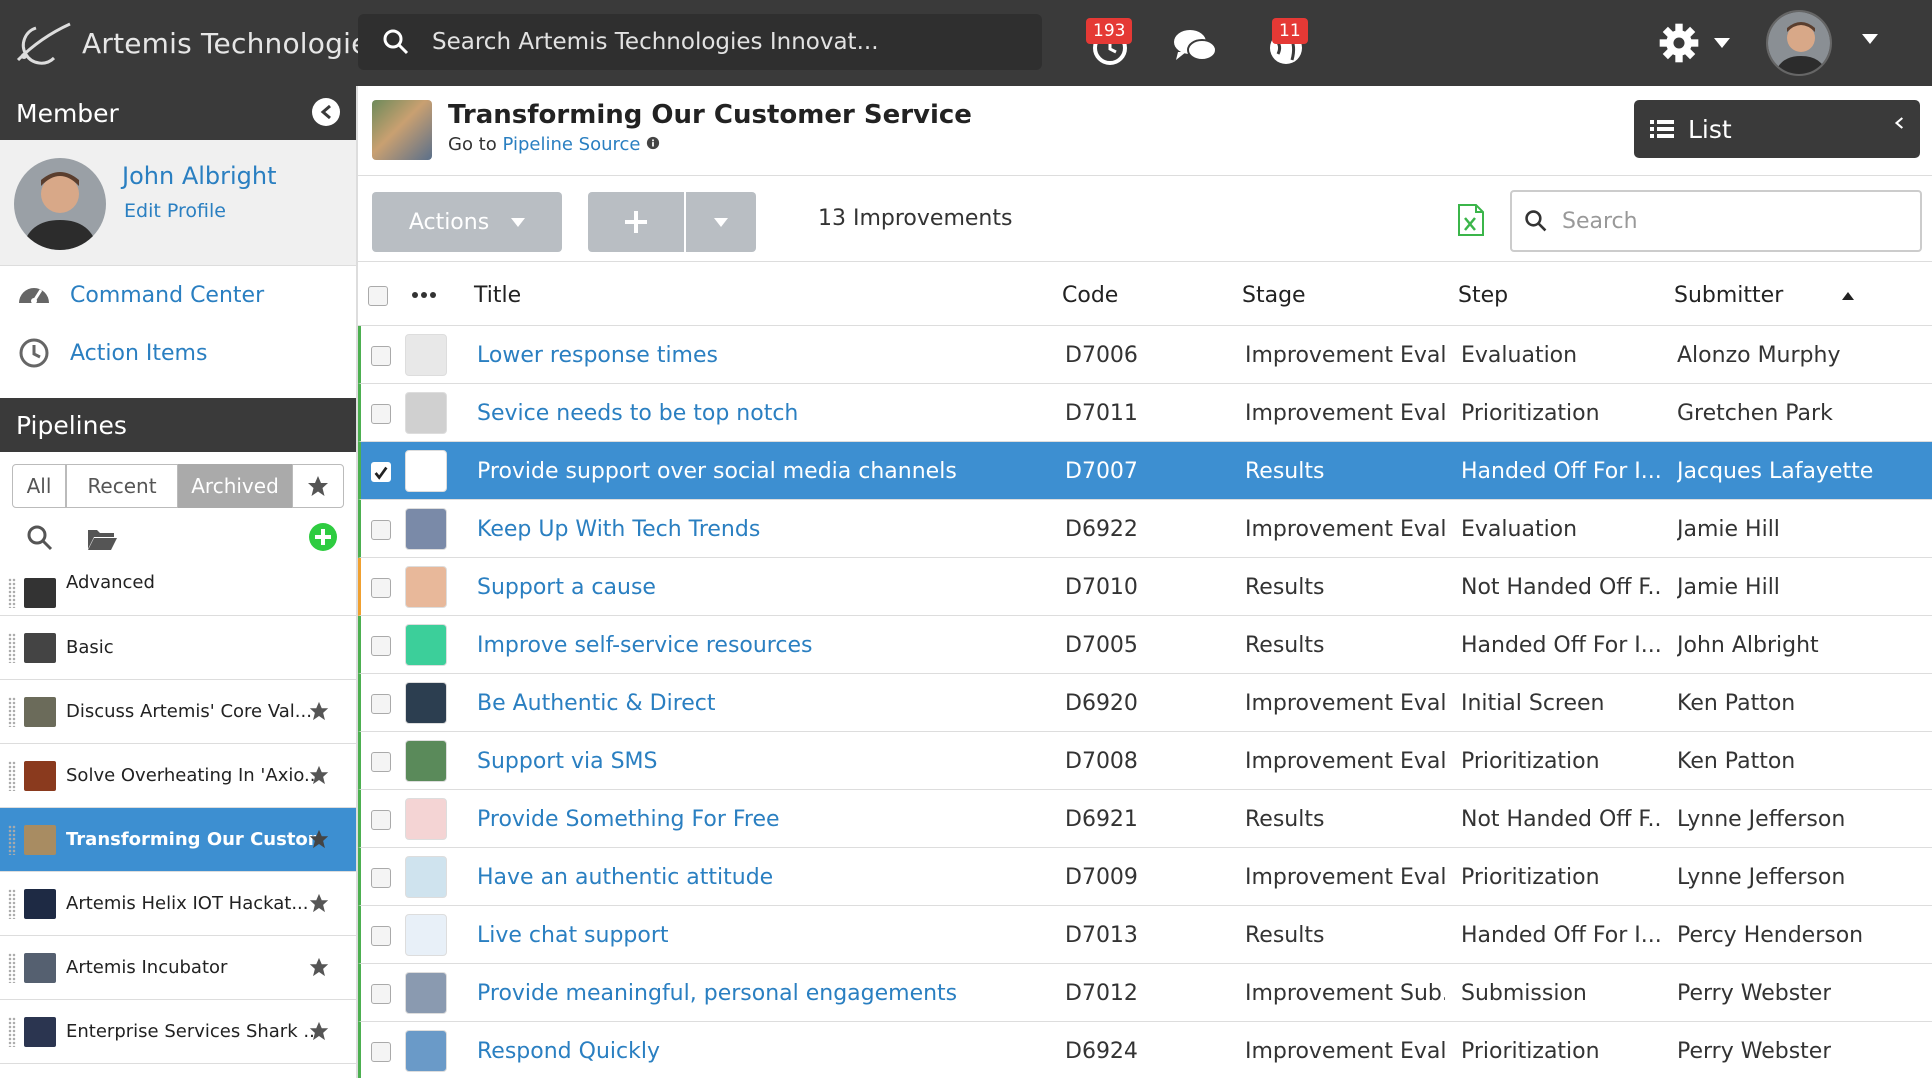 Image resolution: width=1932 pixels, height=1078 pixels. Describe the element at coordinates (721, 222) in the screenshot. I see `add-options-dropdown-button` at that location.